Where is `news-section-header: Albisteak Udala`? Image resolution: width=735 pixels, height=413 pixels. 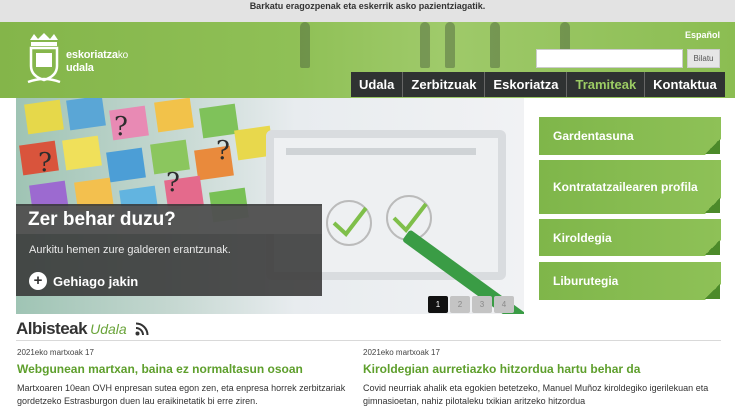 news-section-header: Albisteak Udala is located at coordinates (82, 329).